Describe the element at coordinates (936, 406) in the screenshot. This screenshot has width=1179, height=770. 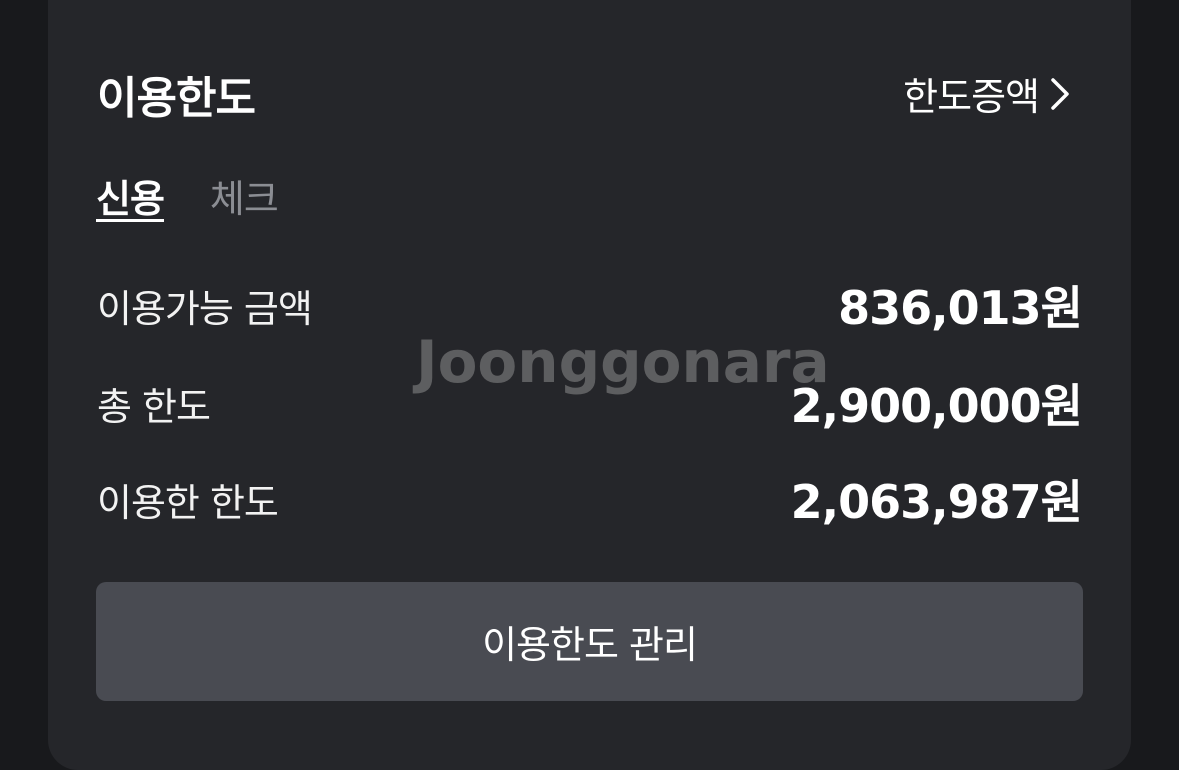
I see `total-limit-value: 2,900,000원` at that location.